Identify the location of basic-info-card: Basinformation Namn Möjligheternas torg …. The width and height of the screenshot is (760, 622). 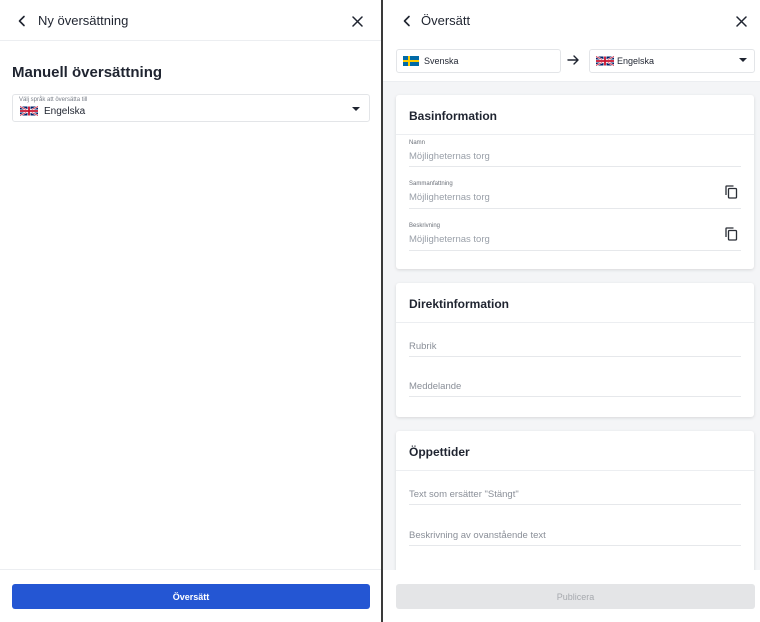
(575, 182).